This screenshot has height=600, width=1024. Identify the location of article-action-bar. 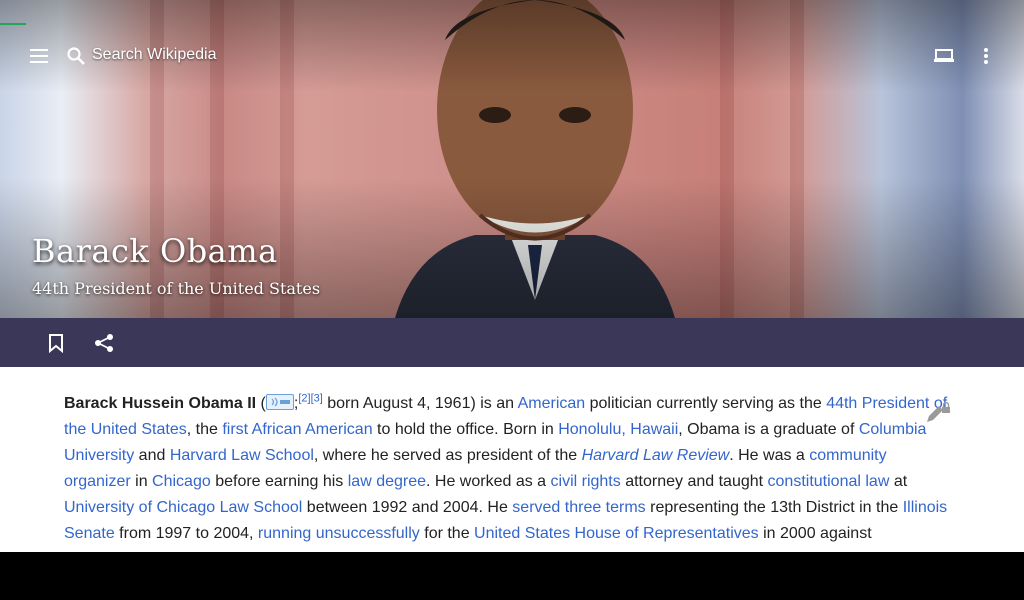
(512, 342).